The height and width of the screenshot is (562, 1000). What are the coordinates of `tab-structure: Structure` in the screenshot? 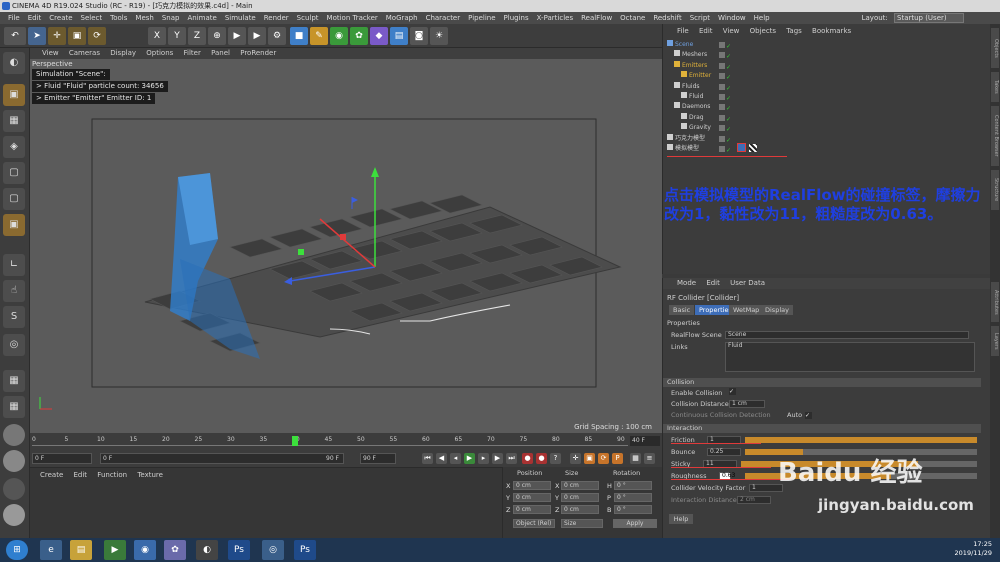 It's located at (995, 190).